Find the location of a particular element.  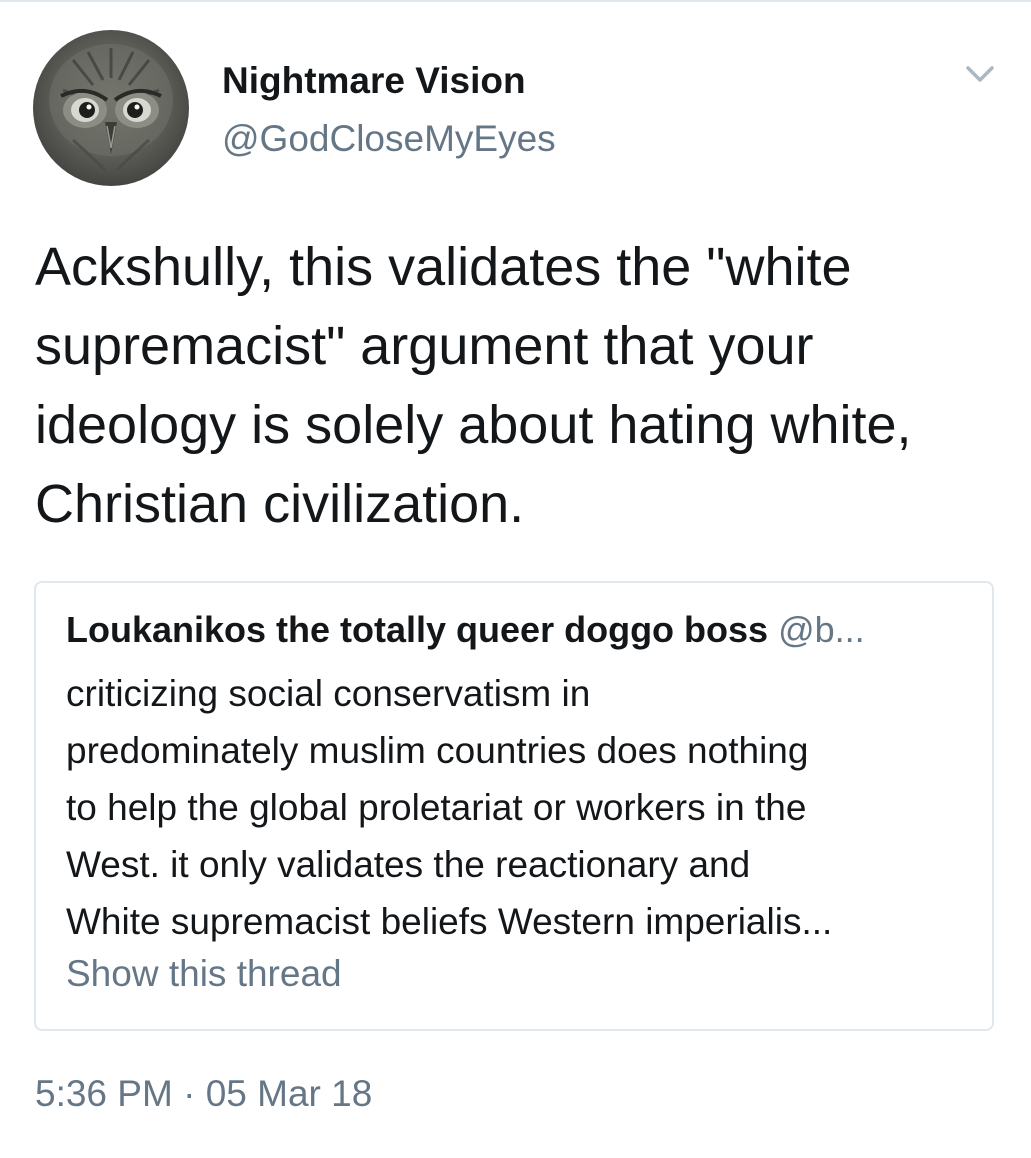

avatar is located at coordinates (111, 108).